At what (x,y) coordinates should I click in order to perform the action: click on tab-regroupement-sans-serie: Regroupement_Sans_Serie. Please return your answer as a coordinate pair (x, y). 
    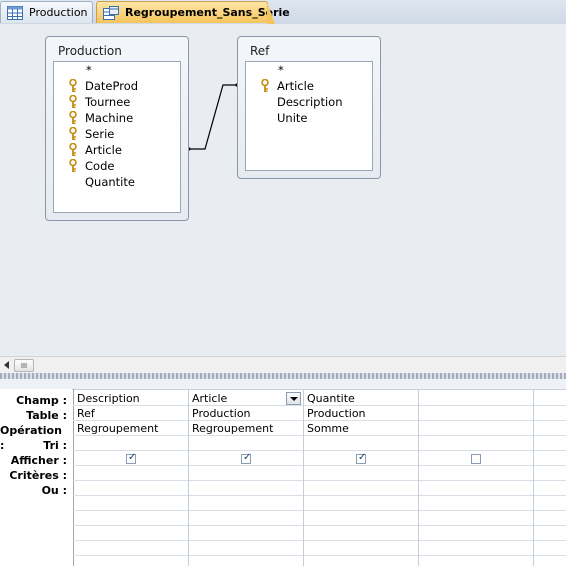
    Looking at the image, I should click on (193, 12).